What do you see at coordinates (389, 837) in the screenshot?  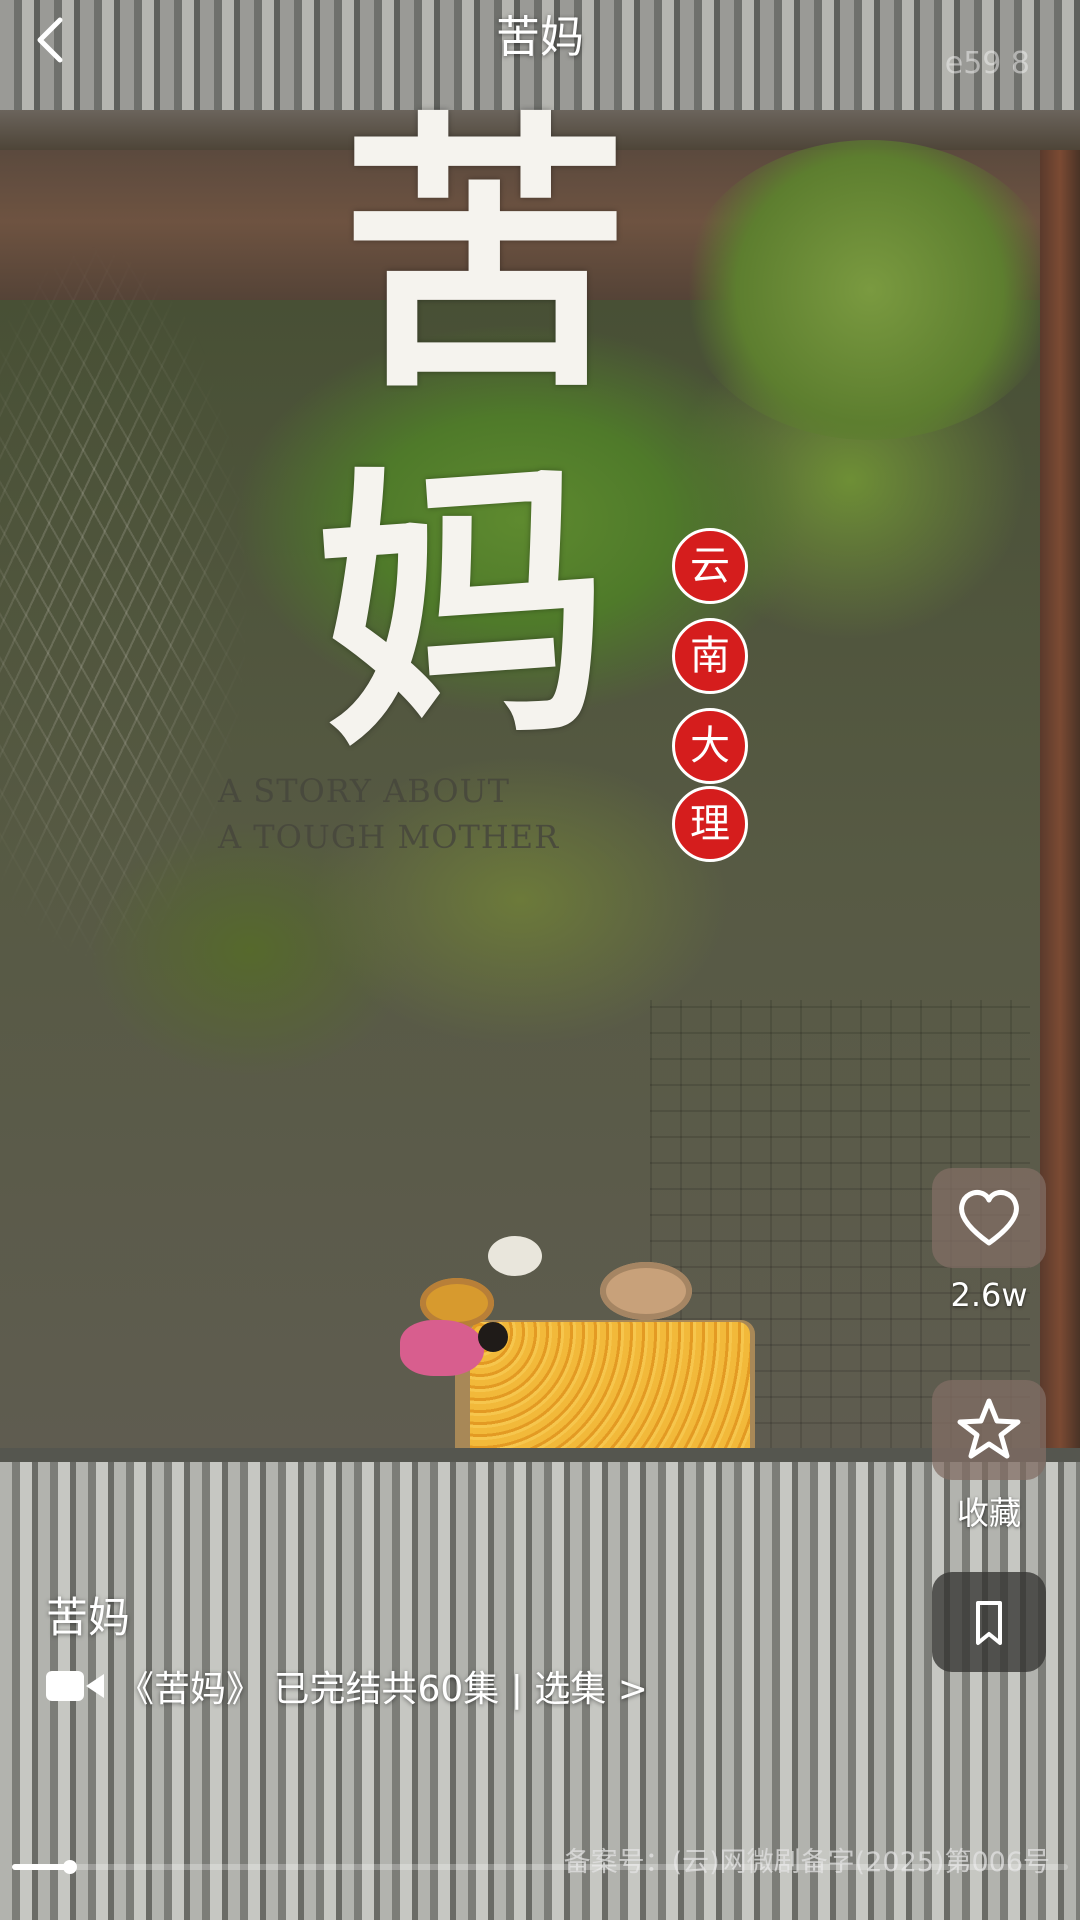 I see `english-line-2: A TOUGH MOTHER` at bounding box center [389, 837].